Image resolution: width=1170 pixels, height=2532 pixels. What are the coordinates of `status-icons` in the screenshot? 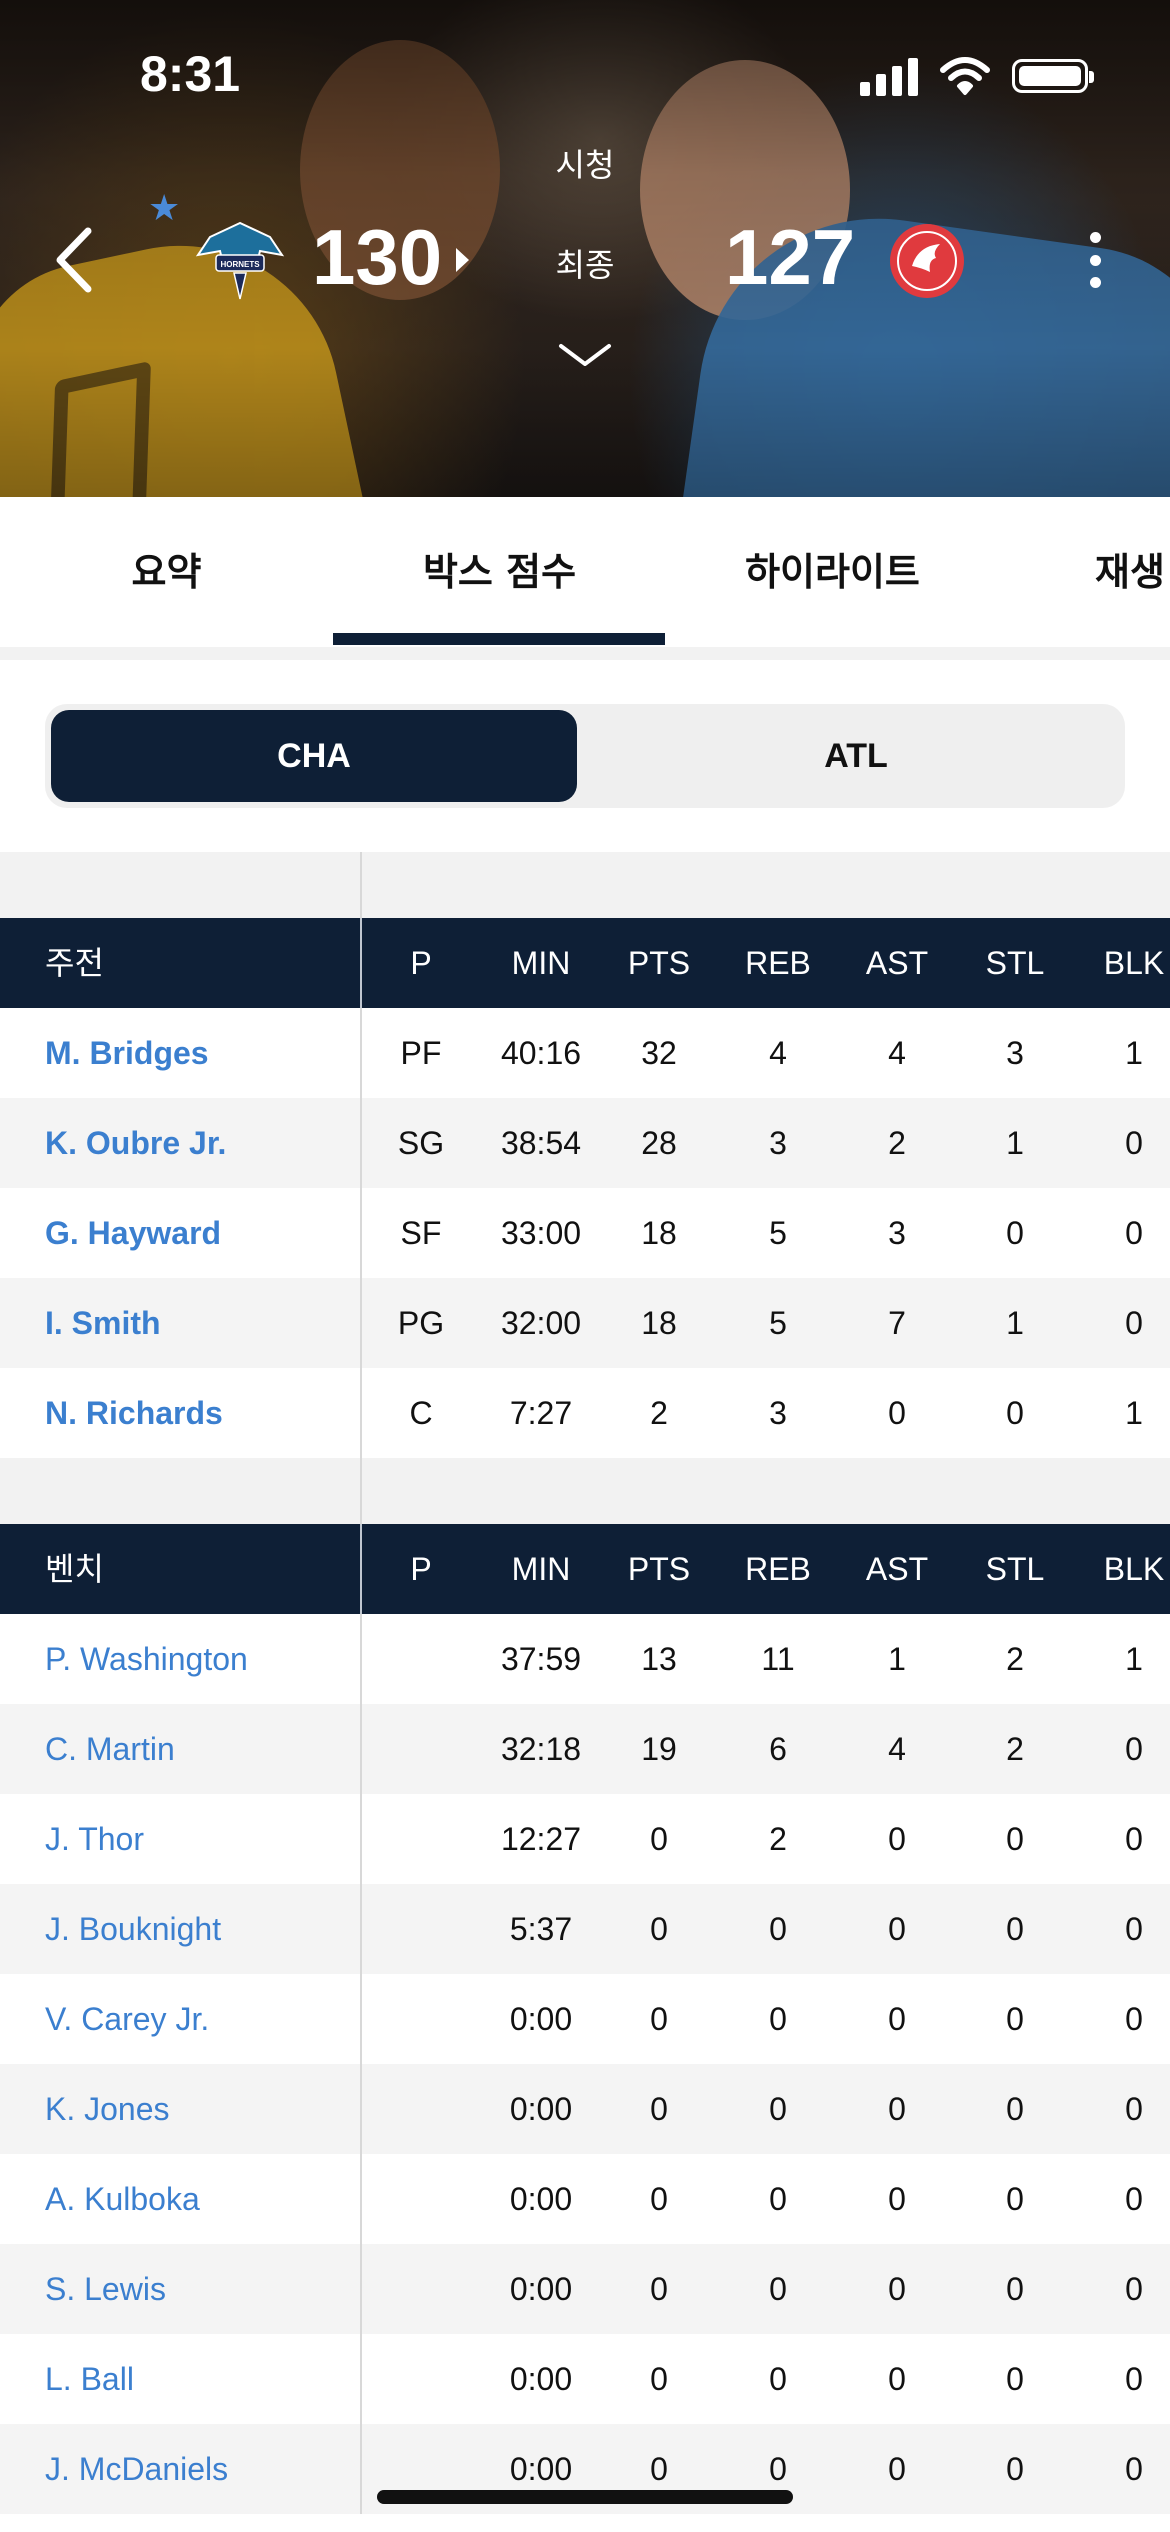 It's located at (977, 76).